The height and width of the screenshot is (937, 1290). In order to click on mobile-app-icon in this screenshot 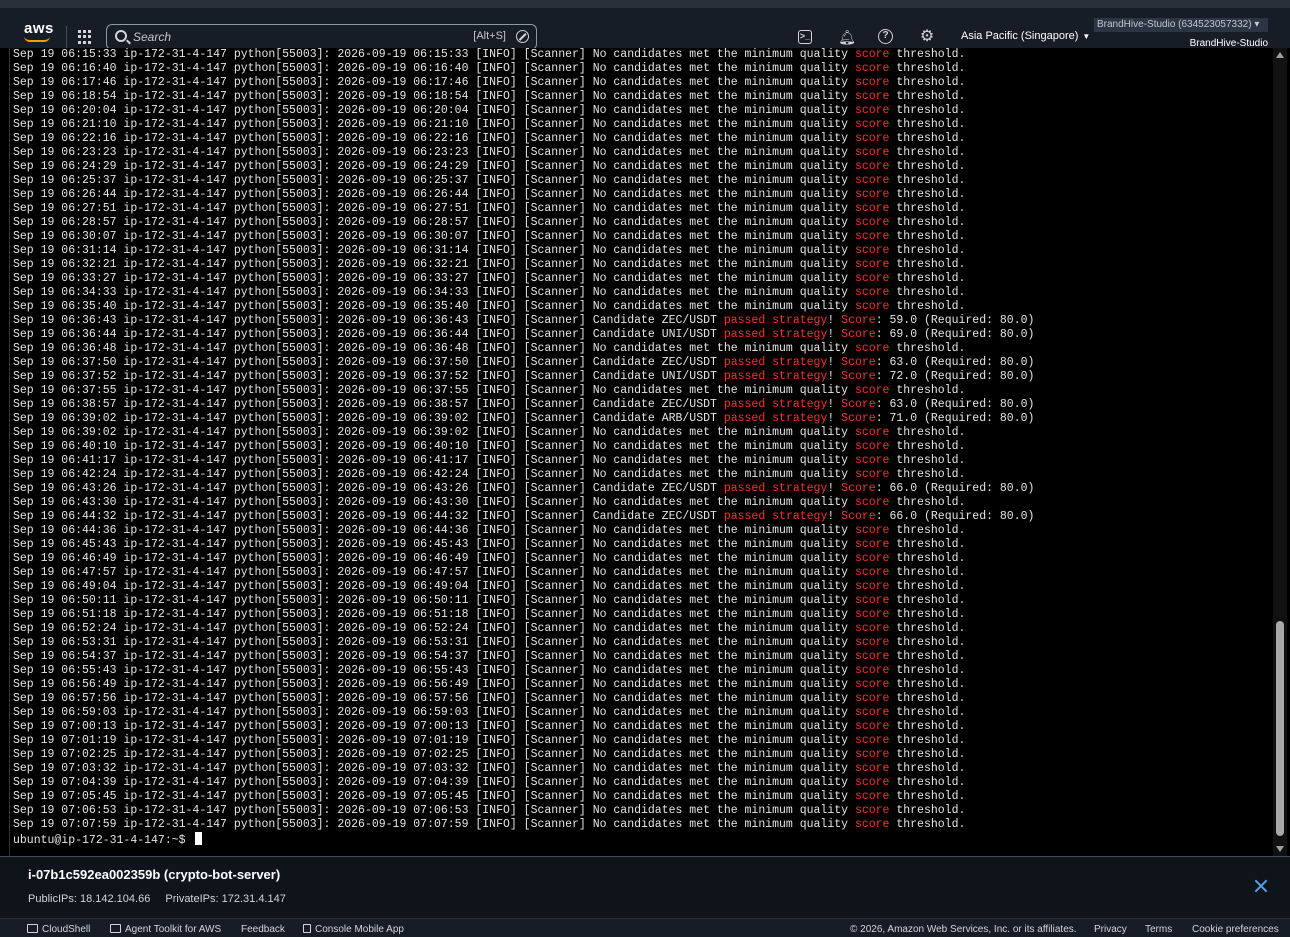, I will do `click(307, 928)`.